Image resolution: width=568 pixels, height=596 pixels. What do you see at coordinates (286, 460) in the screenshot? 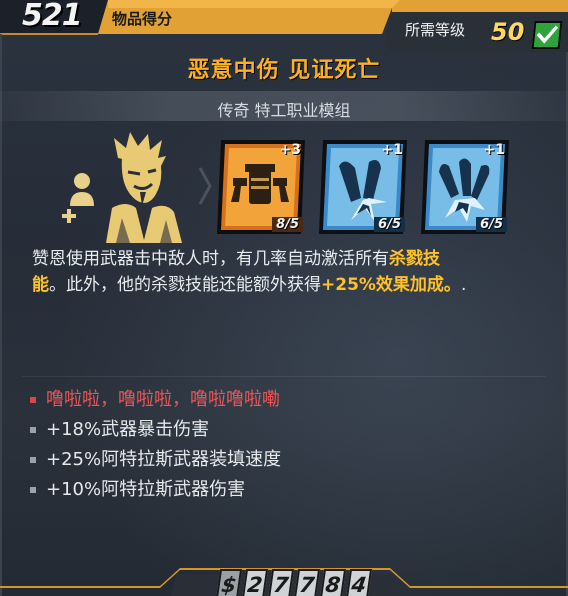
I see `list-item: +25%阿特拉斯武器装填速度` at bounding box center [286, 460].